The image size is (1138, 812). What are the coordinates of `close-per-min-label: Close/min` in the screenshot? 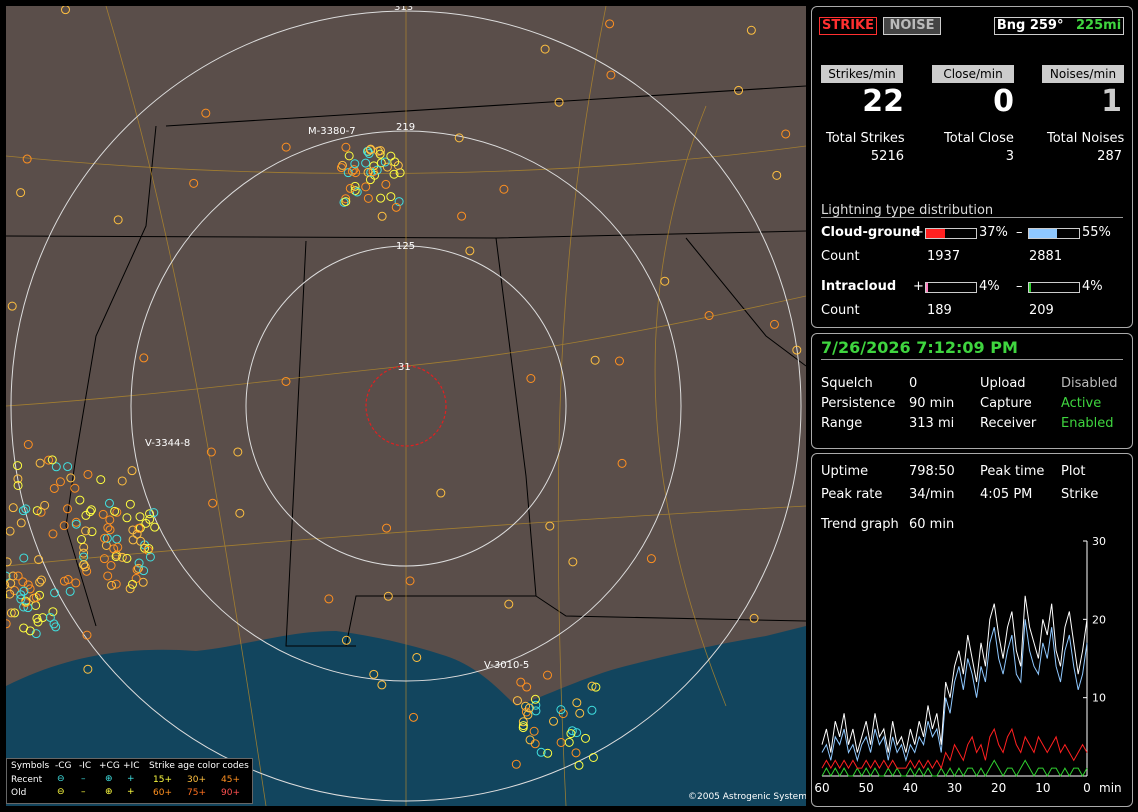 It's located at (973, 74).